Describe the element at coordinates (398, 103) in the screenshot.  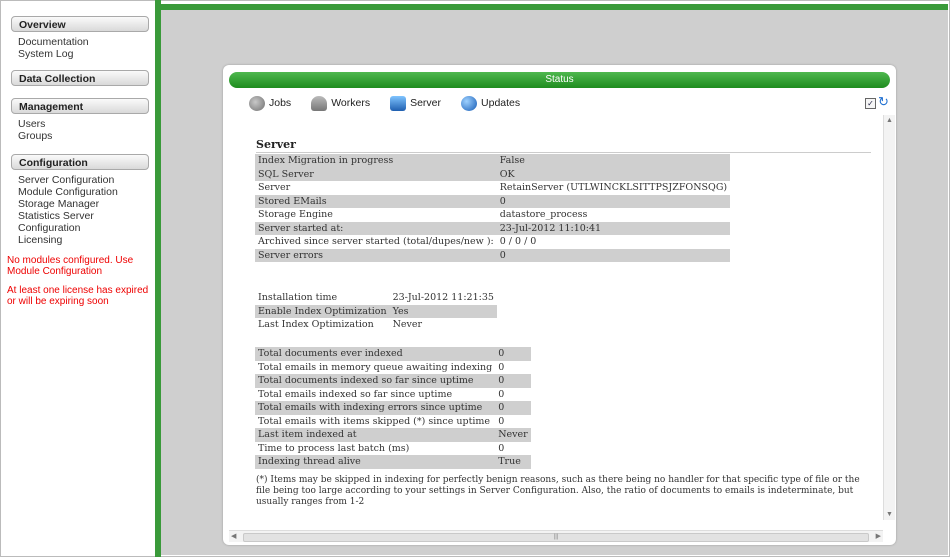
I see `server-icon` at that location.